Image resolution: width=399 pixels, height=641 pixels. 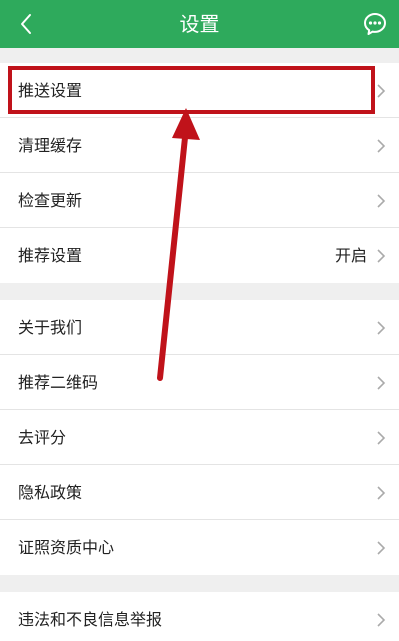 I want to click on check-update-row: 检查更新, so click(x=199, y=200).